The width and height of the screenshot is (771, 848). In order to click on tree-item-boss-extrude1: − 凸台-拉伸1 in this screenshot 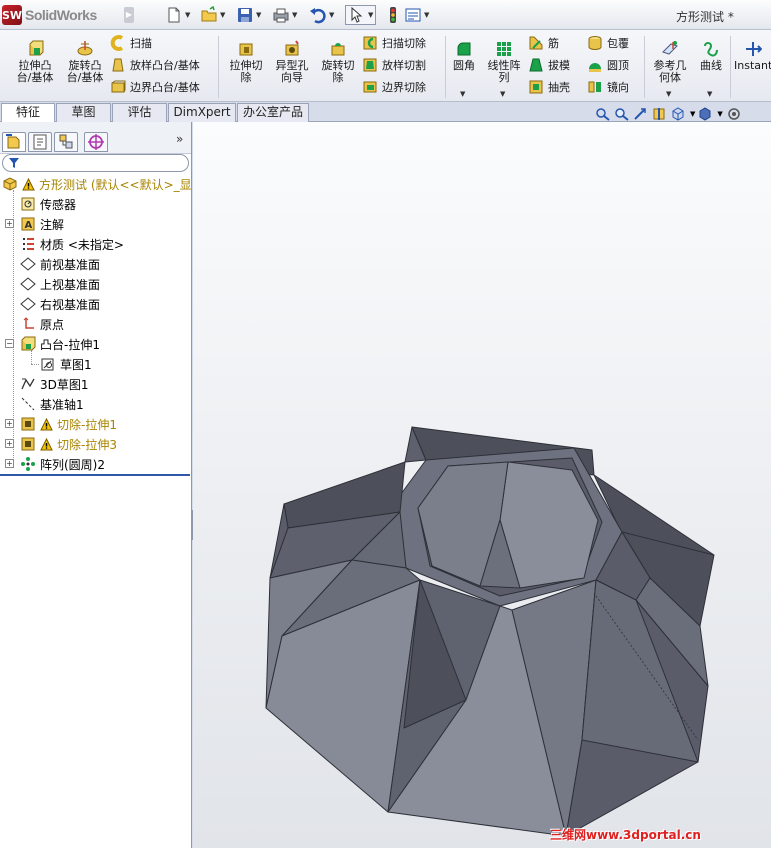, I will do `click(52, 344)`.